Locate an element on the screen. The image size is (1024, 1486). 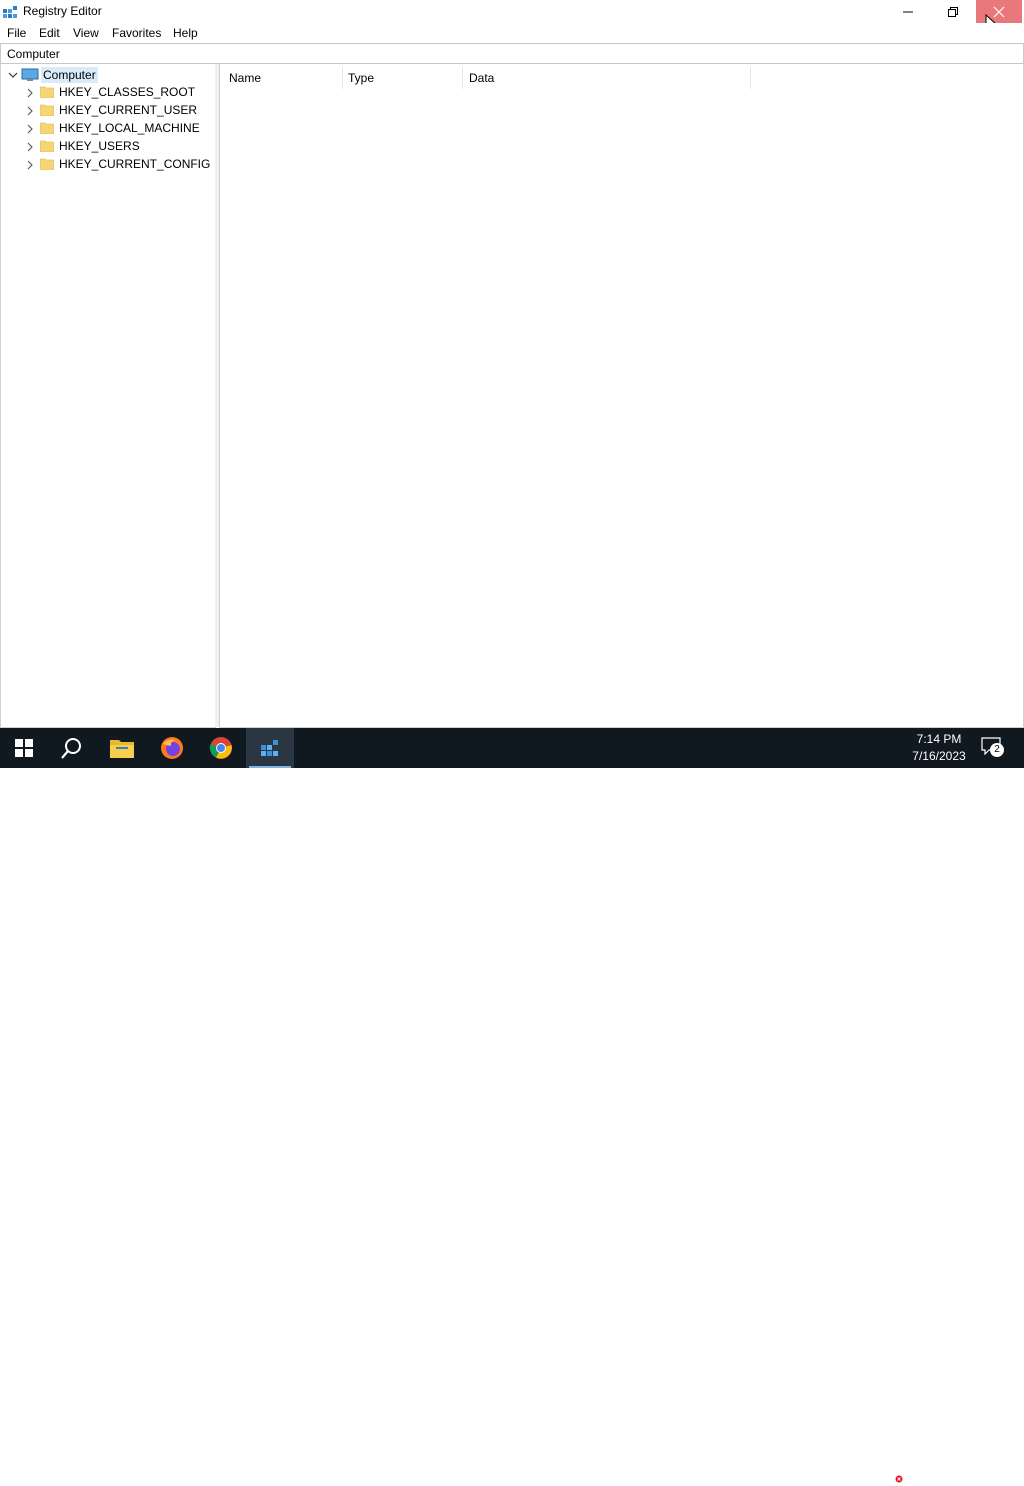
window-title: Registry Editor is located at coordinates (62, 11).